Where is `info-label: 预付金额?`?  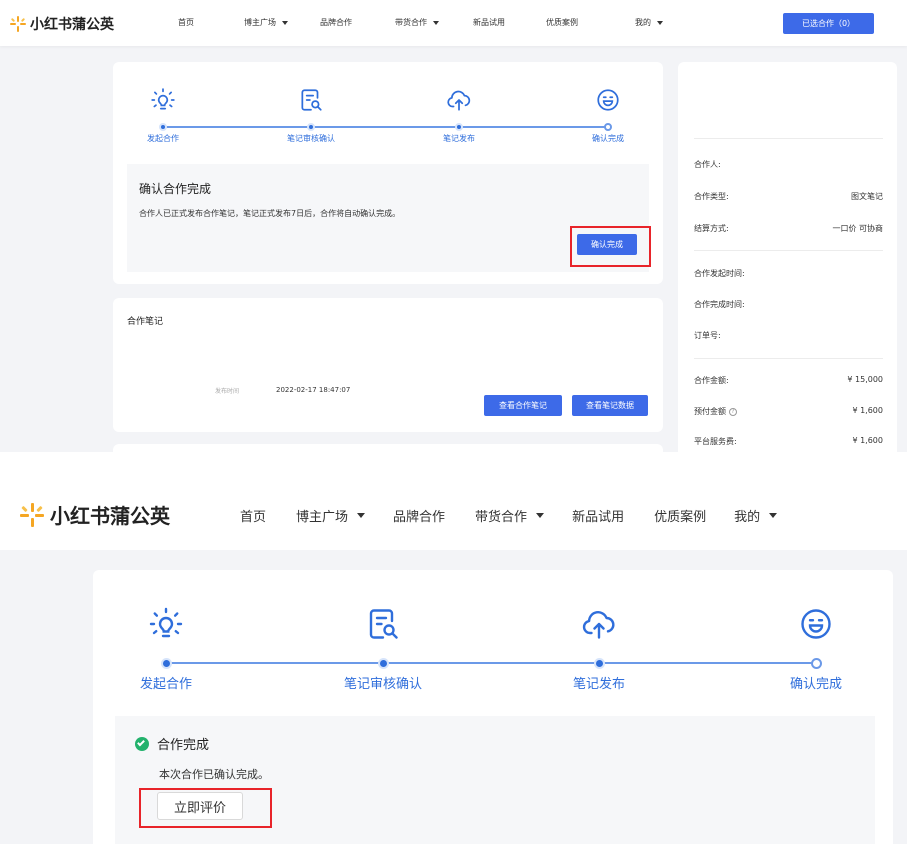 info-label: 预付金额? is located at coordinates (715, 411).